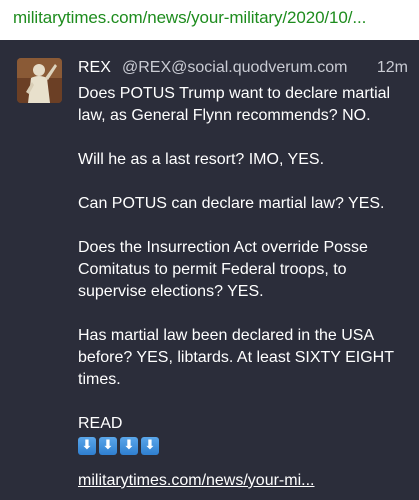  I want to click on post-timestamp: 12m, so click(392, 68).